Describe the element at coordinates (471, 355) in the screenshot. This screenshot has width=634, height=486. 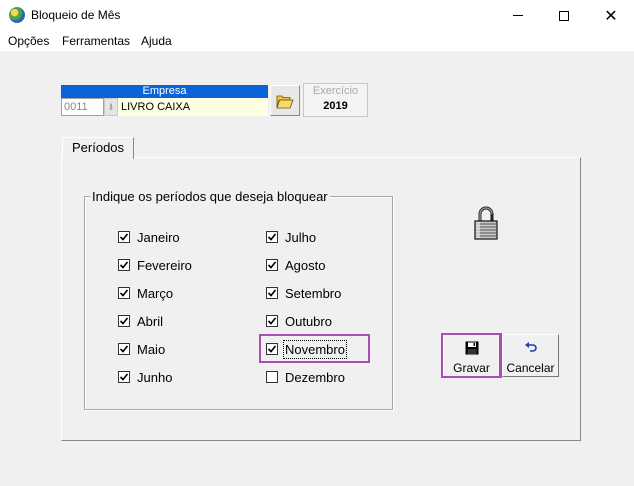
I see `save-button-highlight` at that location.